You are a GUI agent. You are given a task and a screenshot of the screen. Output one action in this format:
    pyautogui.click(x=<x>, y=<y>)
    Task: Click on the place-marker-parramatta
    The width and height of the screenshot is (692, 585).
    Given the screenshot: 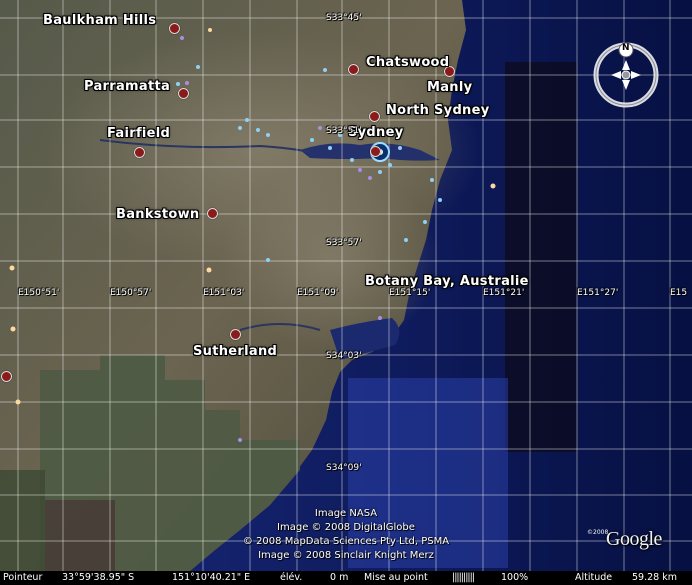 What is the action you would take?
    pyautogui.click(x=183, y=93)
    